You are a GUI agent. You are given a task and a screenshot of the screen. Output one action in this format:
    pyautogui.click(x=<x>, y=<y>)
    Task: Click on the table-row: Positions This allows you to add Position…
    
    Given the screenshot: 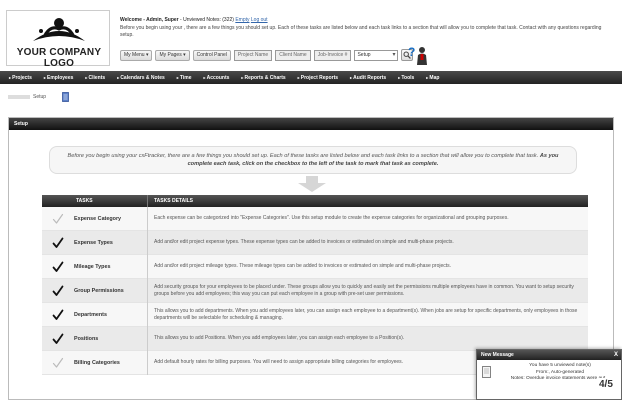 What is the action you would take?
    pyautogui.click(x=315, y=338)
    